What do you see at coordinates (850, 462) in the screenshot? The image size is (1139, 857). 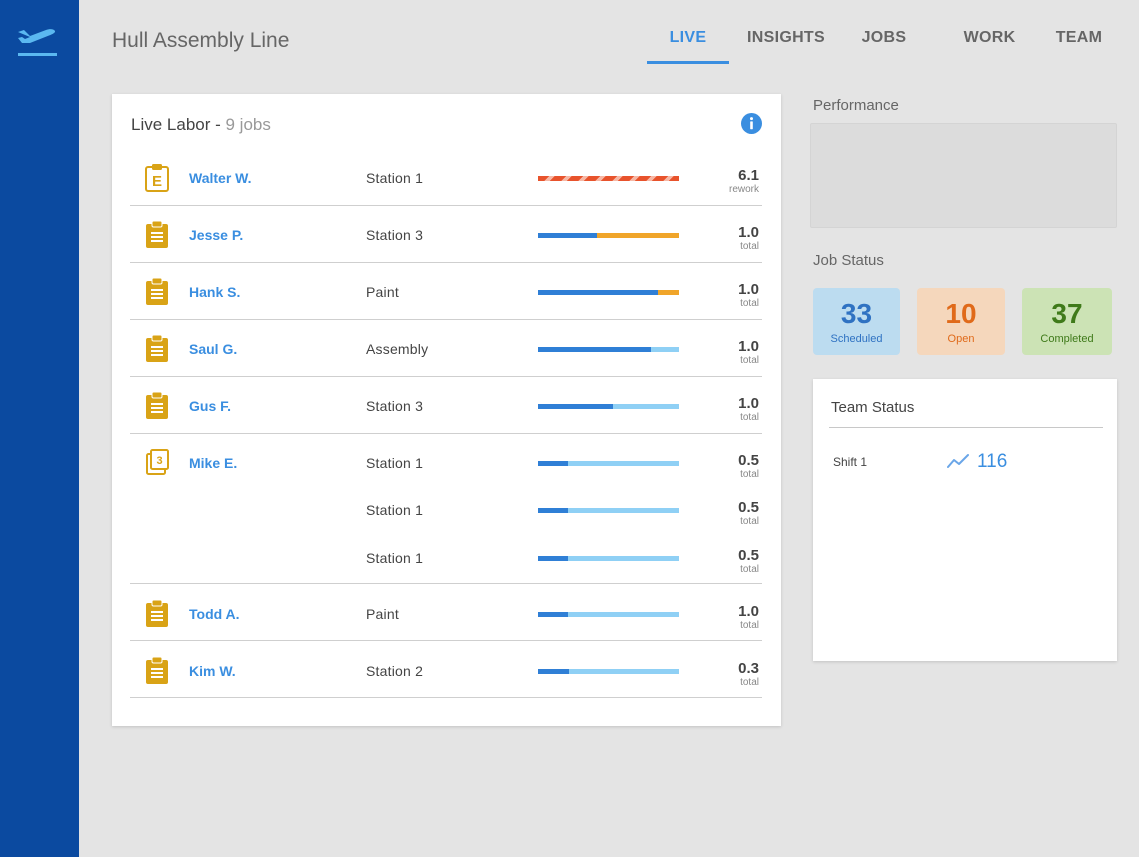 I see `shift-label: Shift 1` at bounding box center [850, 462].